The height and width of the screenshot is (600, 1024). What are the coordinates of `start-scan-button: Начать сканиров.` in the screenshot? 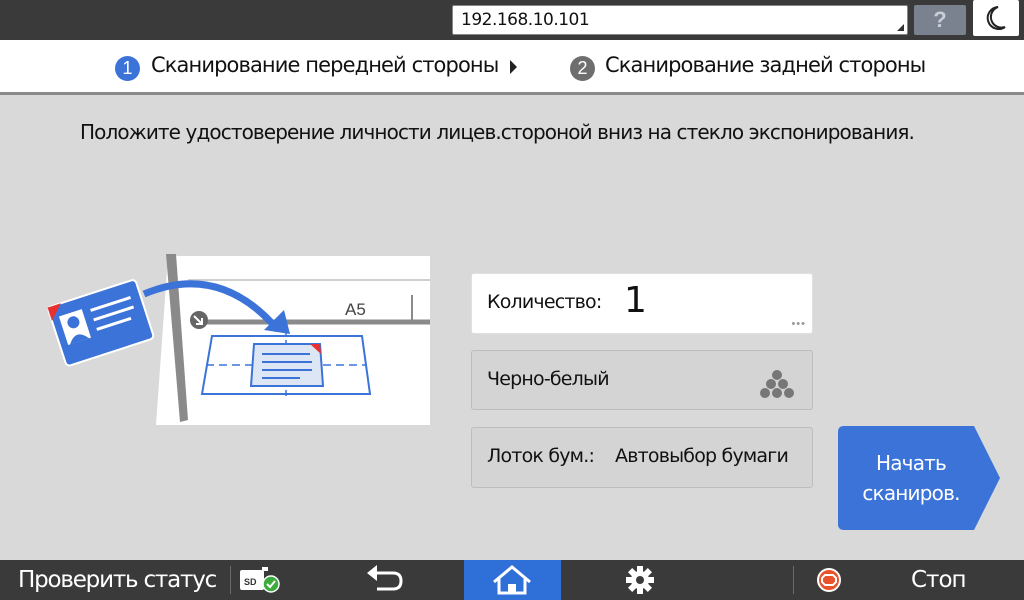 It's located at (920, 478).